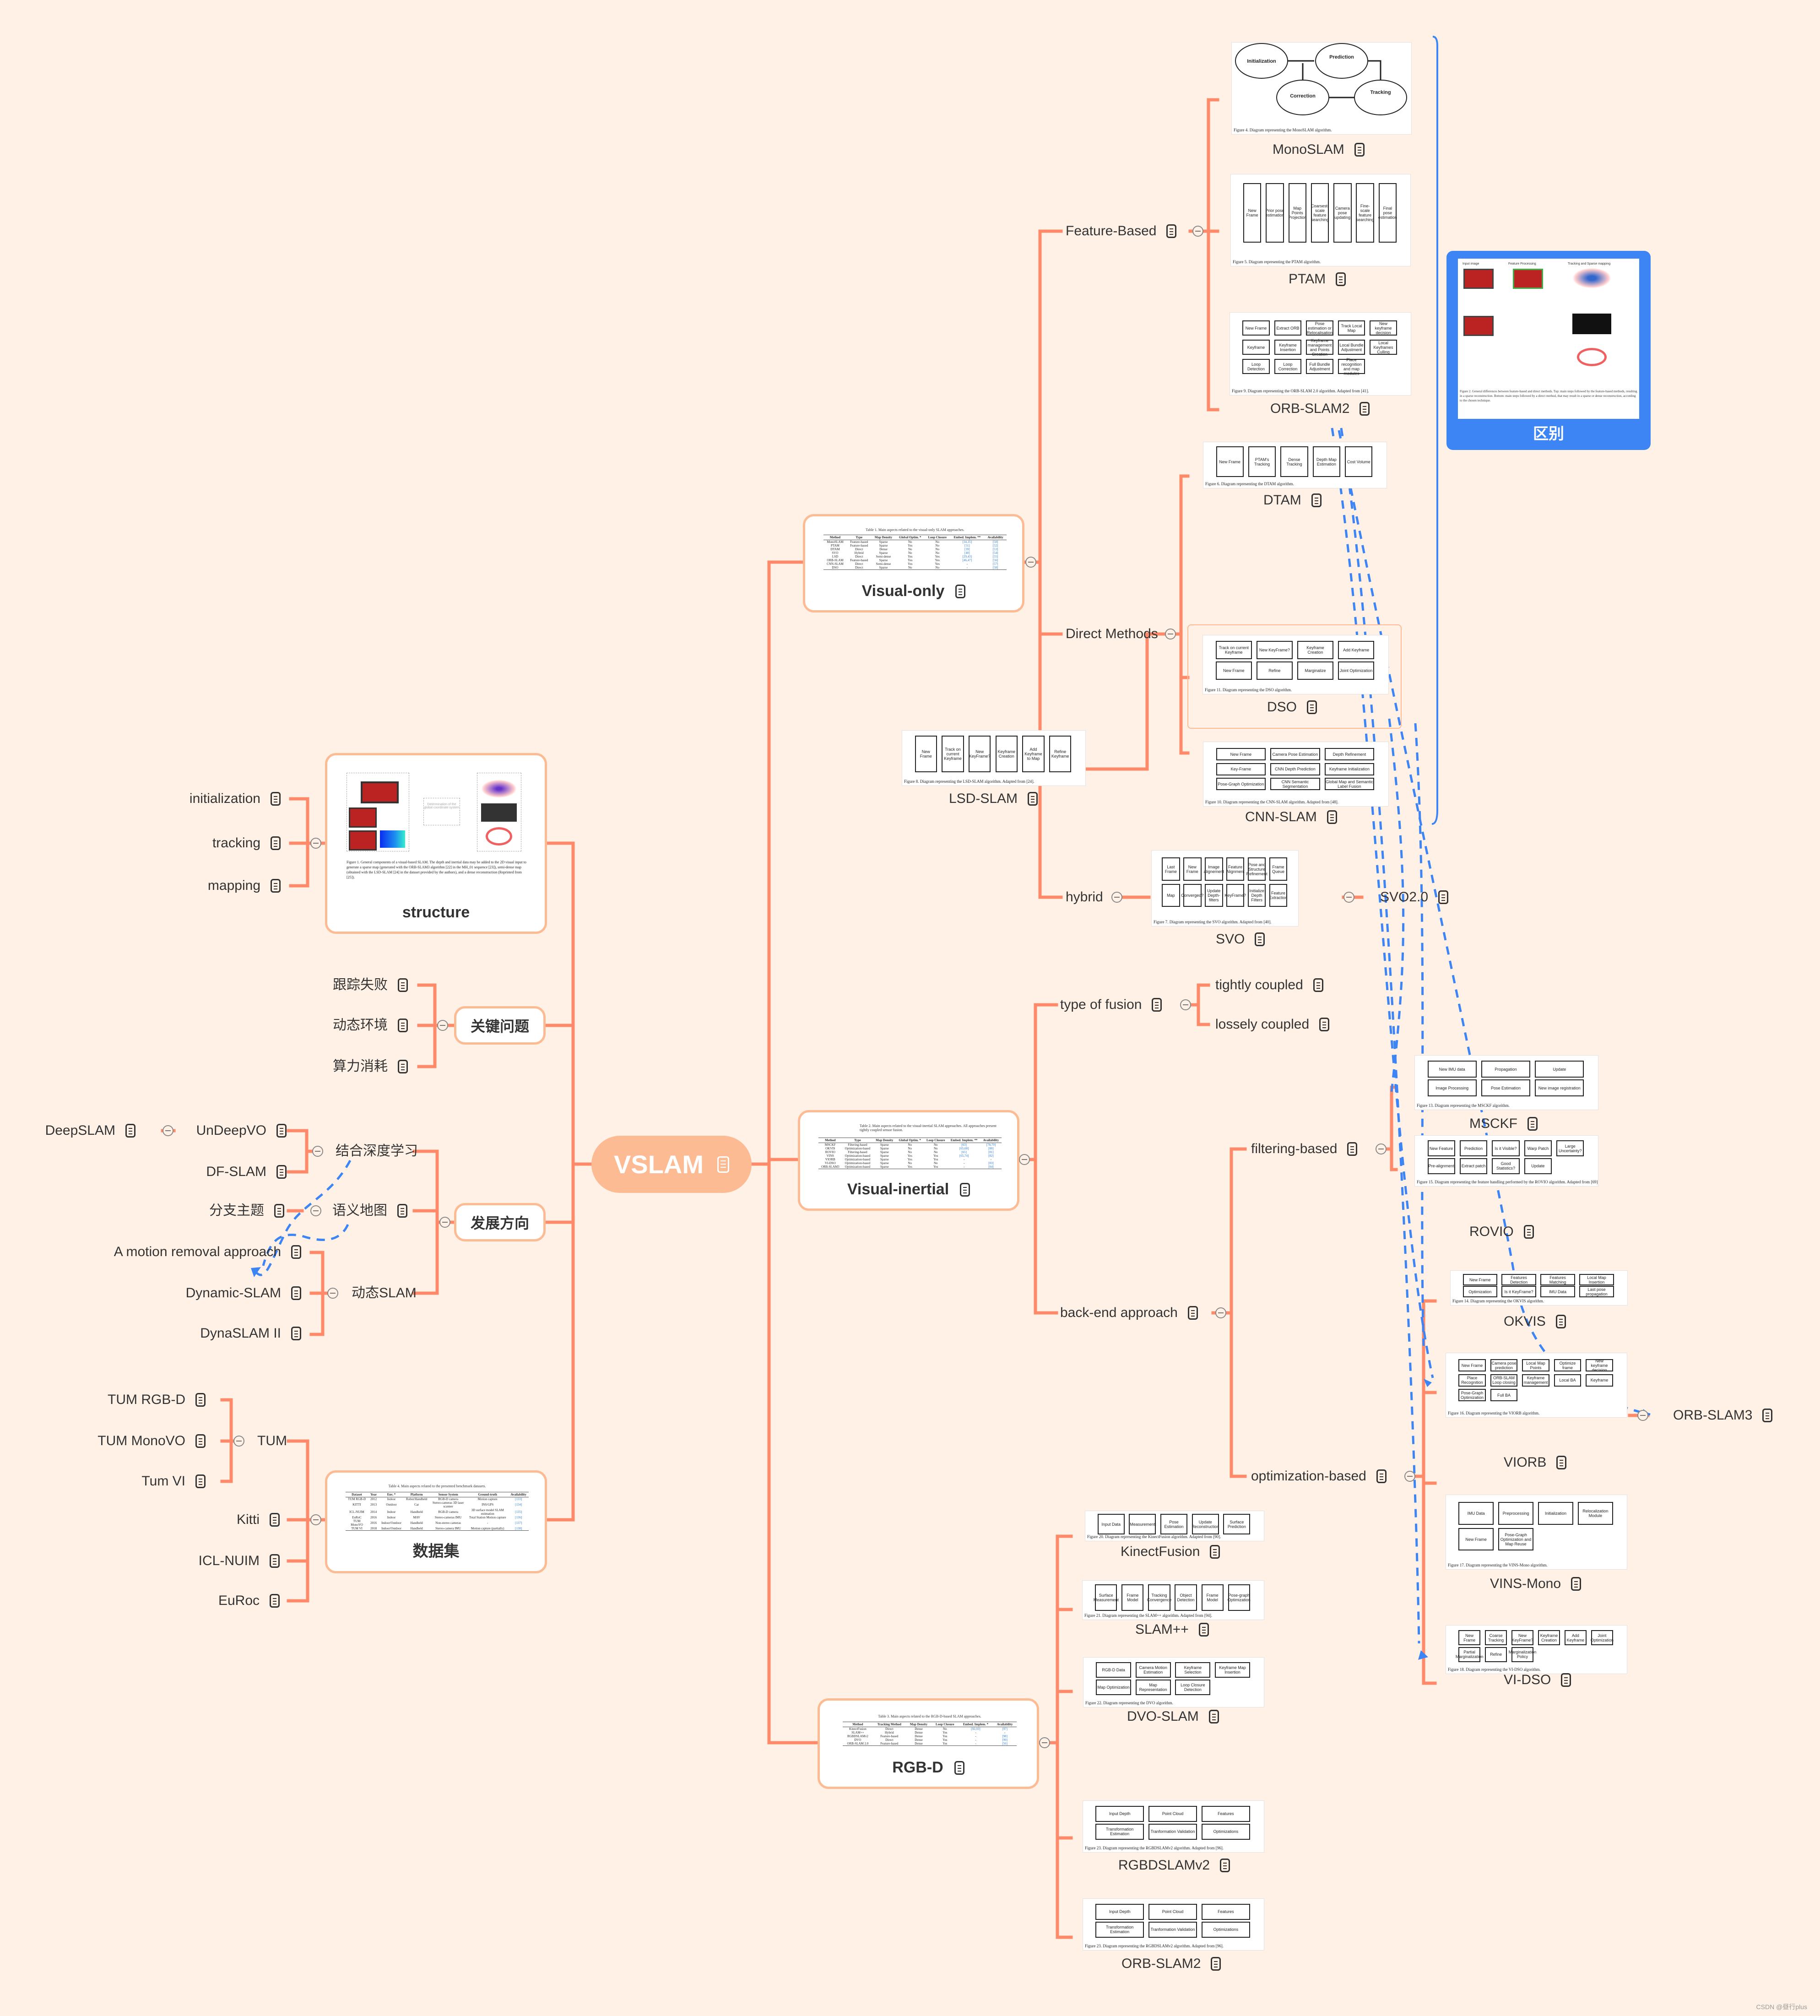 This screenshot has width=1820, height=2016. What do you see at coordinates (1414, 897) in the screenshot?
I see `node-svo2: SVO2.0` at bounding box center [1414, 897].